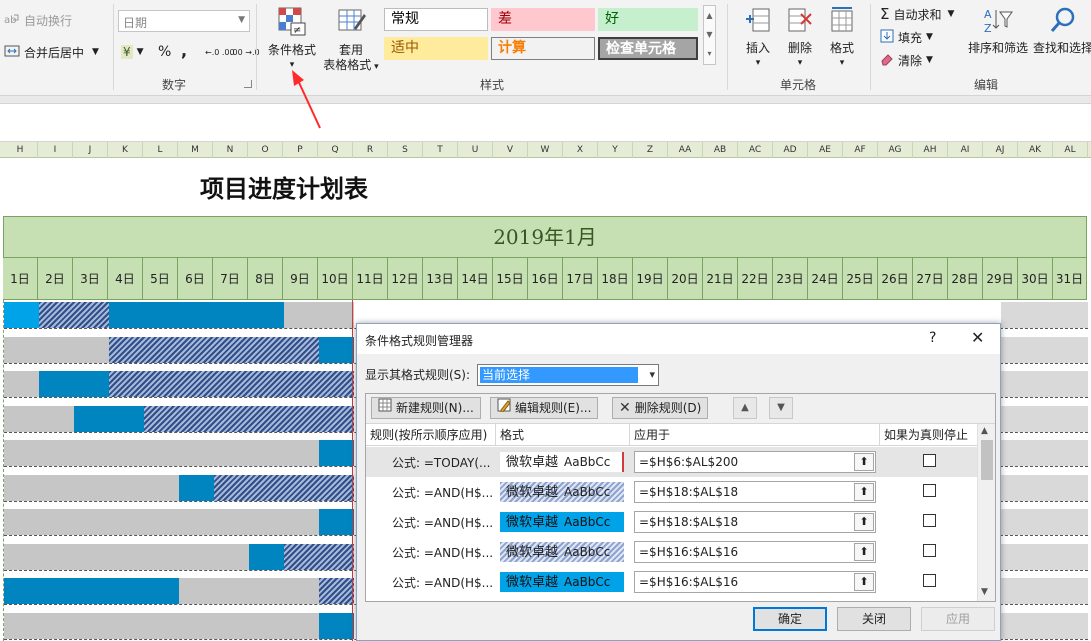 This screenshot has width=1091, height=641. What do you see at coordinates (1035, 150) in the screenshot?
I see `column-header: AK` at bounding box center [1035, 150].